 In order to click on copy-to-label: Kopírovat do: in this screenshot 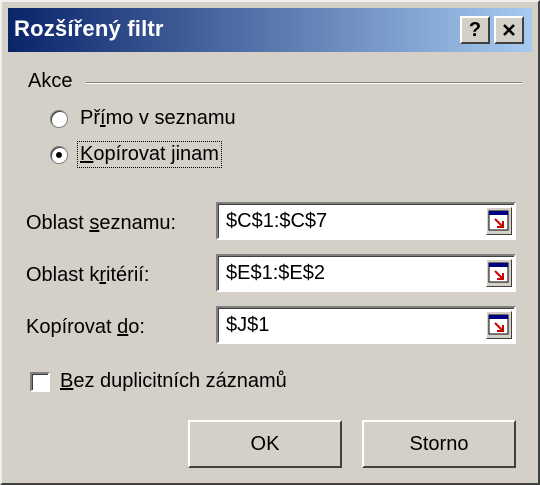, I will do `click(85, 327)`.